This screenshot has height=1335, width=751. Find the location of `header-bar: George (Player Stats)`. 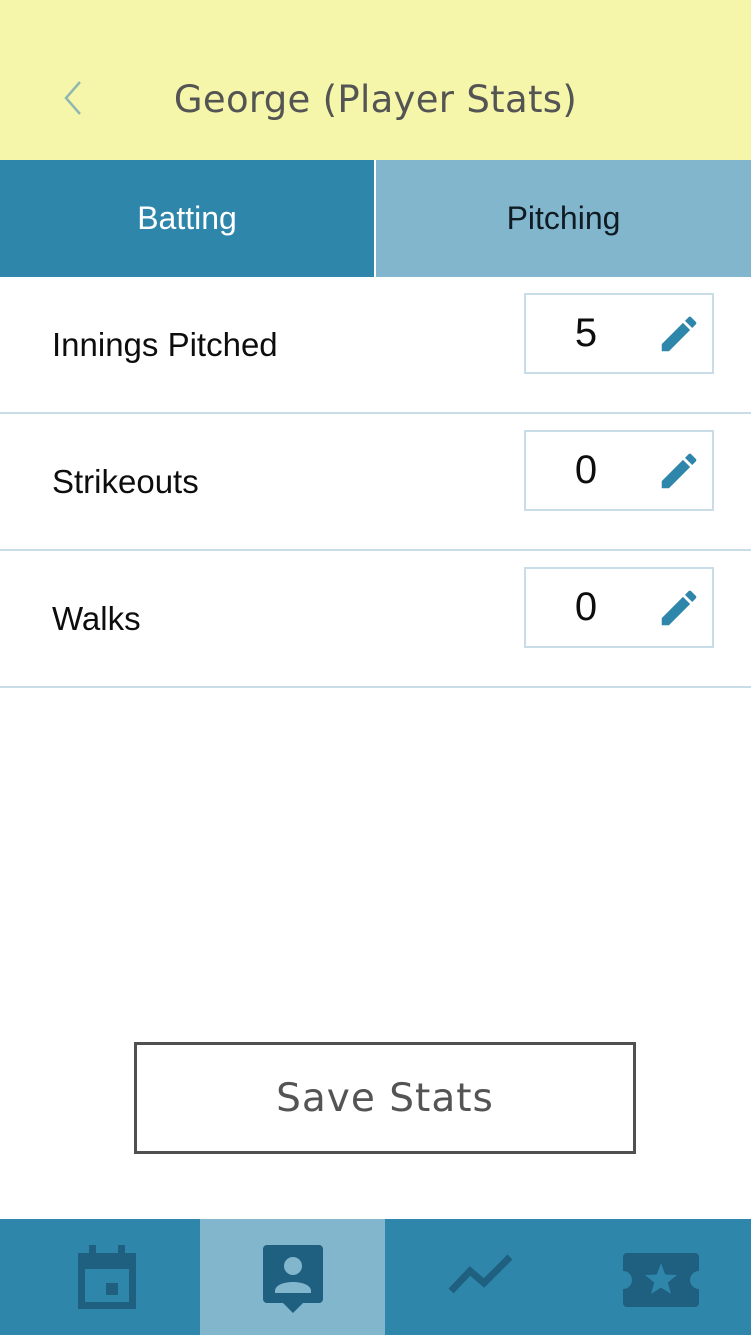

header-bar: George (Player Stats) is located at coordinates (375, 80).